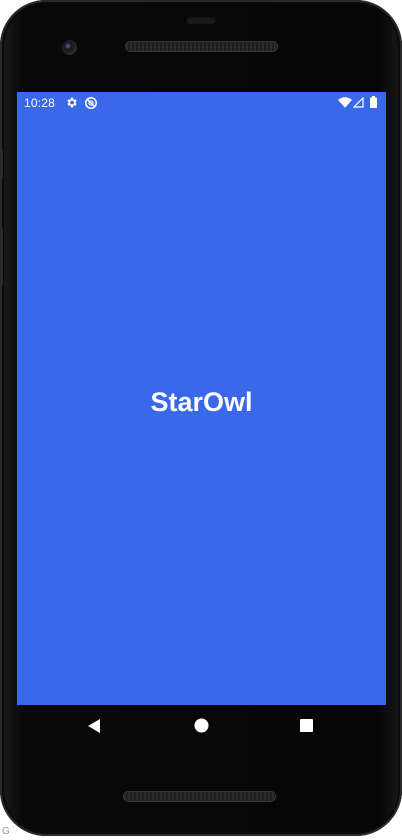 Image resolution: width=402 pixels, height=840 pixels. I want to click on front-camera, so click(69, 47).